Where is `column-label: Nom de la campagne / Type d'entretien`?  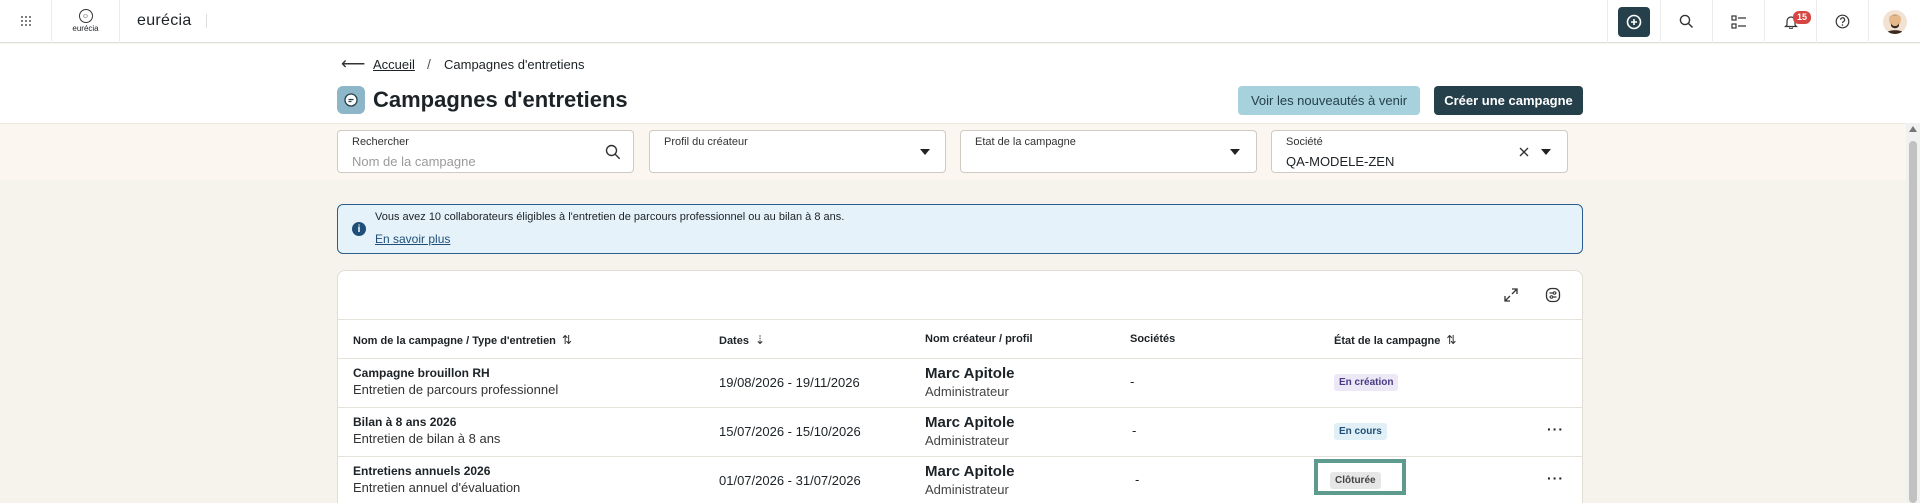
column-label: Nom de la campagne / Type d'entretien is located at coordinates (454, 341).